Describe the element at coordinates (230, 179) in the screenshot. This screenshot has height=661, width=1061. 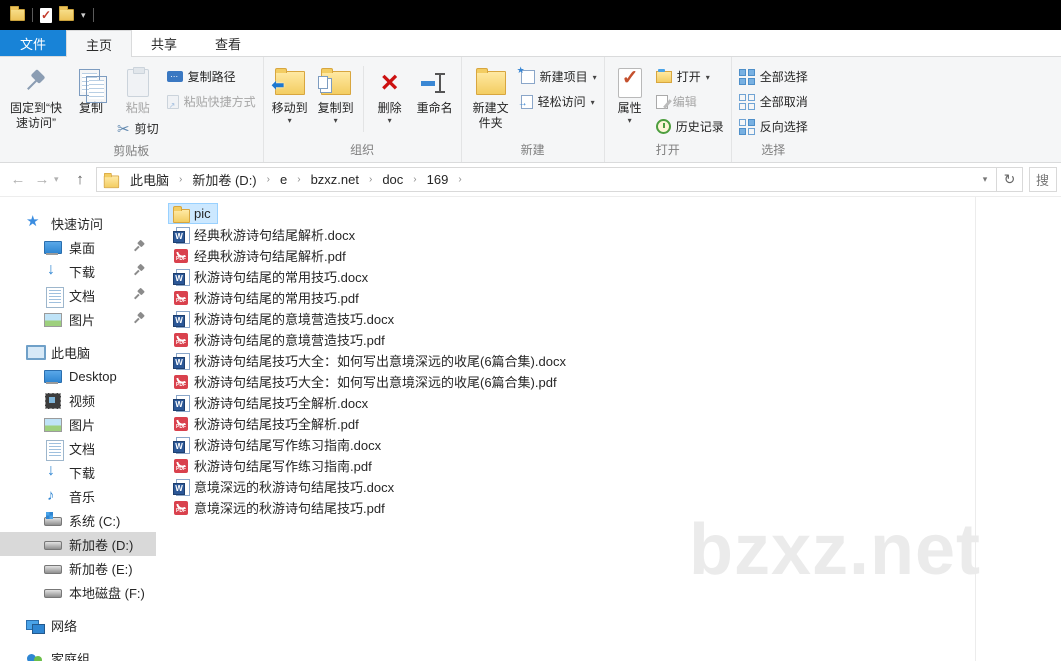
I see `breadcrumb-item: 新加卷 (D:) ›` at that location.